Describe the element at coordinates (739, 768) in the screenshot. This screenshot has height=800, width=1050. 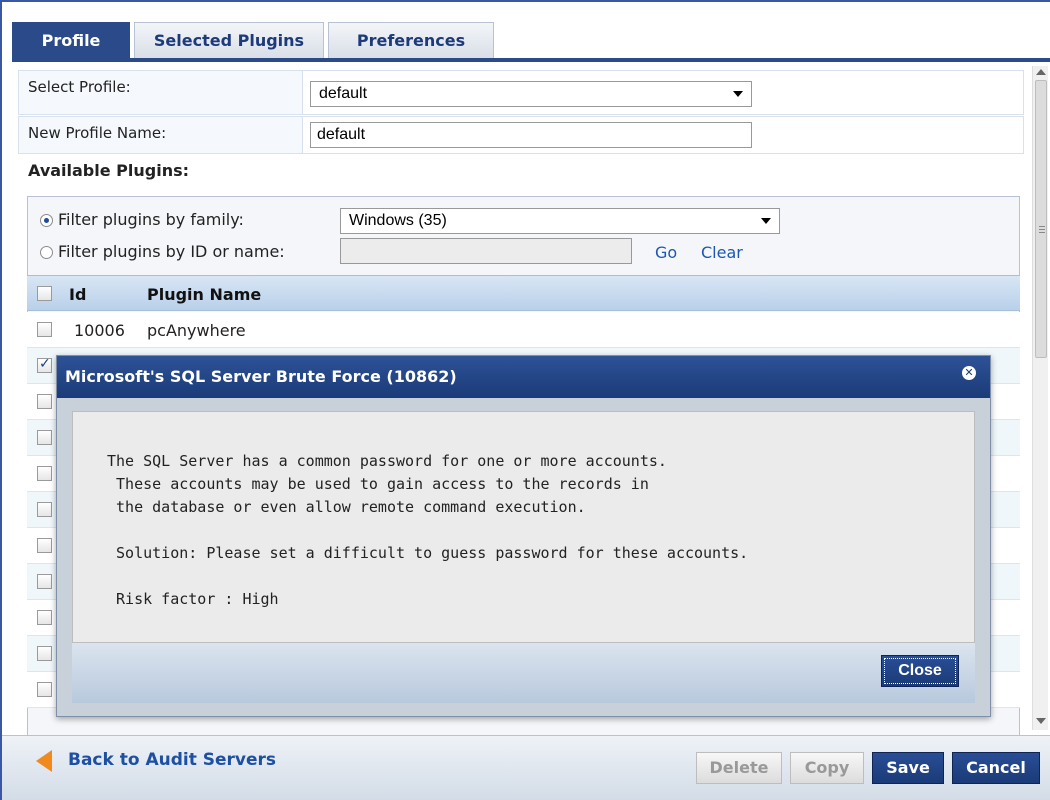
I see `delete-button: Delete` at that location.